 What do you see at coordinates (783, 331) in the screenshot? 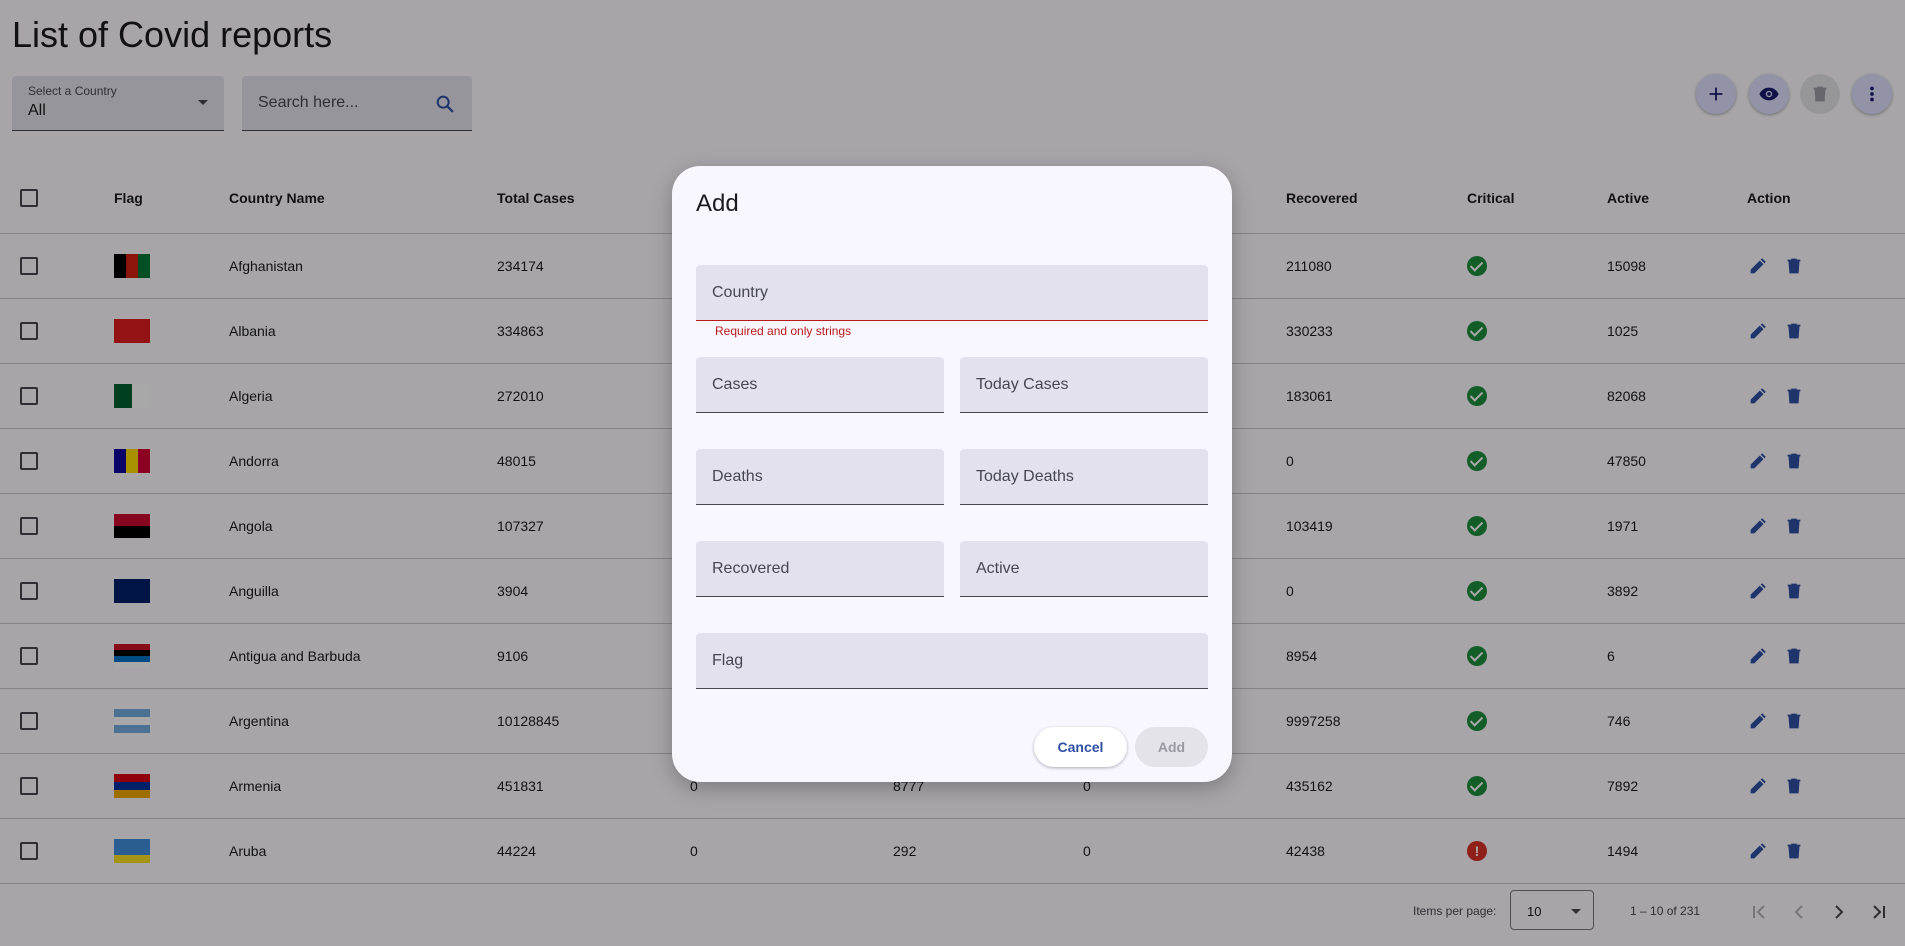
I see `country-field-error: Required and only strings` at bounding box center [783, 331].